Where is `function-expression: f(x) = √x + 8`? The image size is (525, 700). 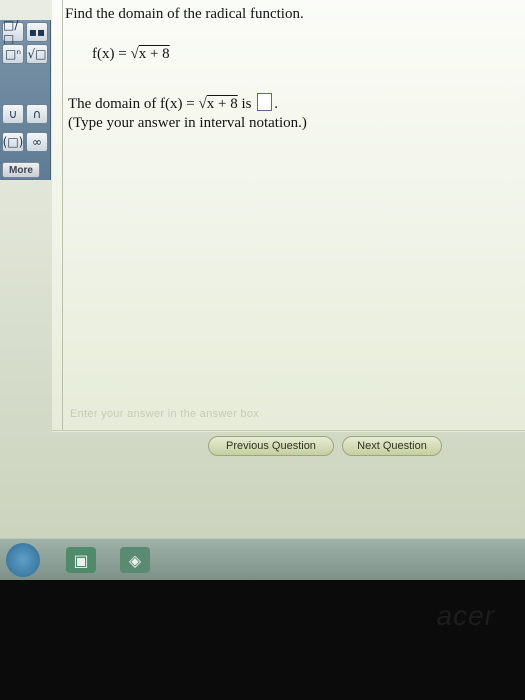 function-expression: f(x) = √x + 8 is located at coordinates (131, 54).